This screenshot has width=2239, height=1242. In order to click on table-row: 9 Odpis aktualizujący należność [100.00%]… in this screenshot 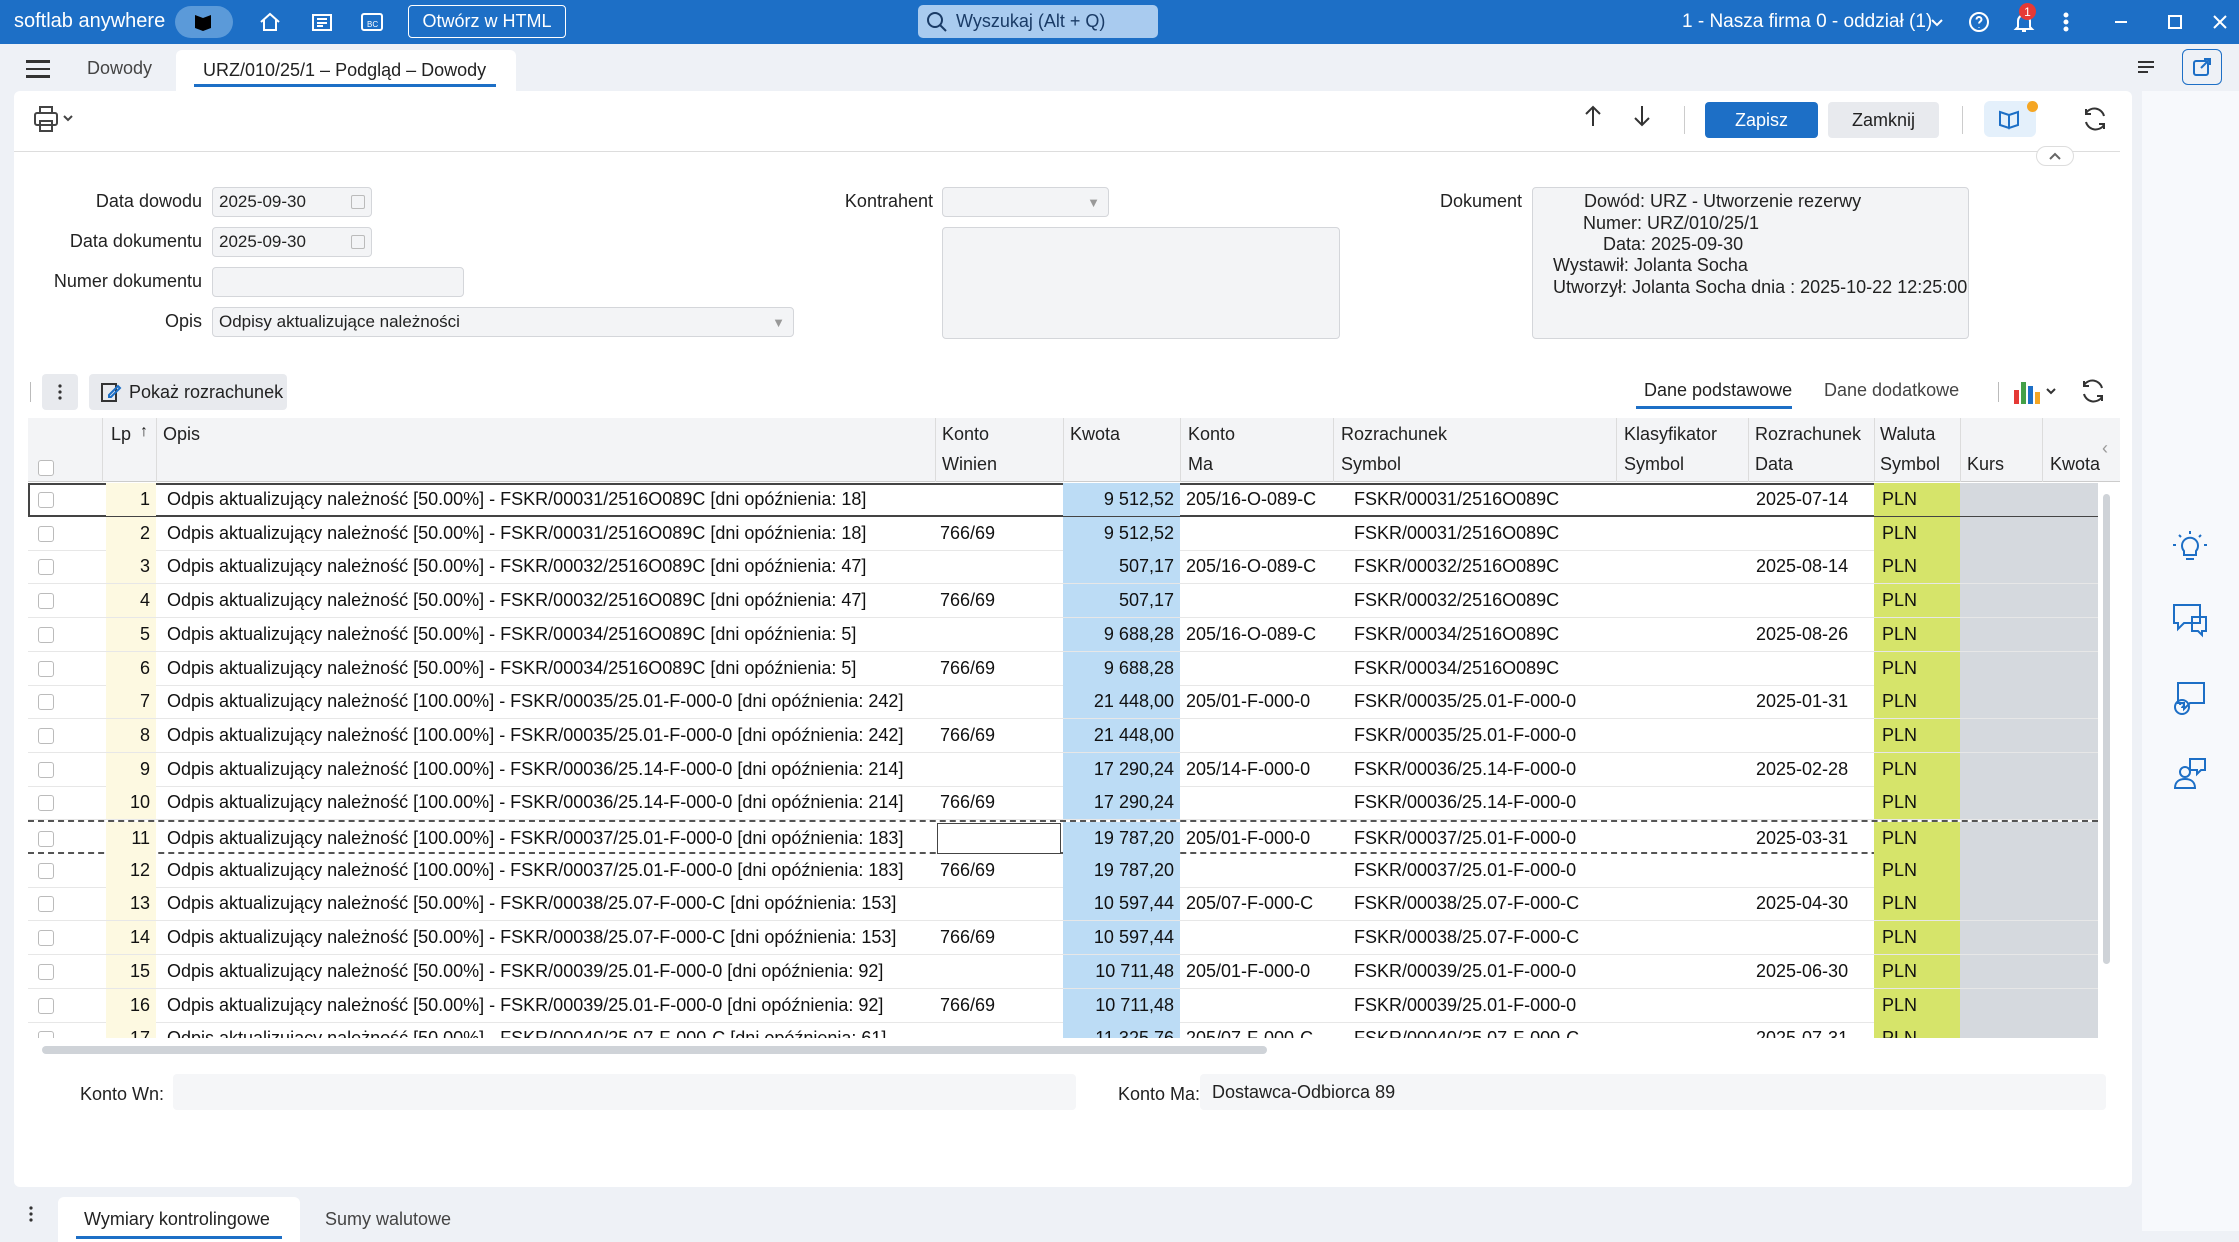, I will do `click(1063, 769)`.